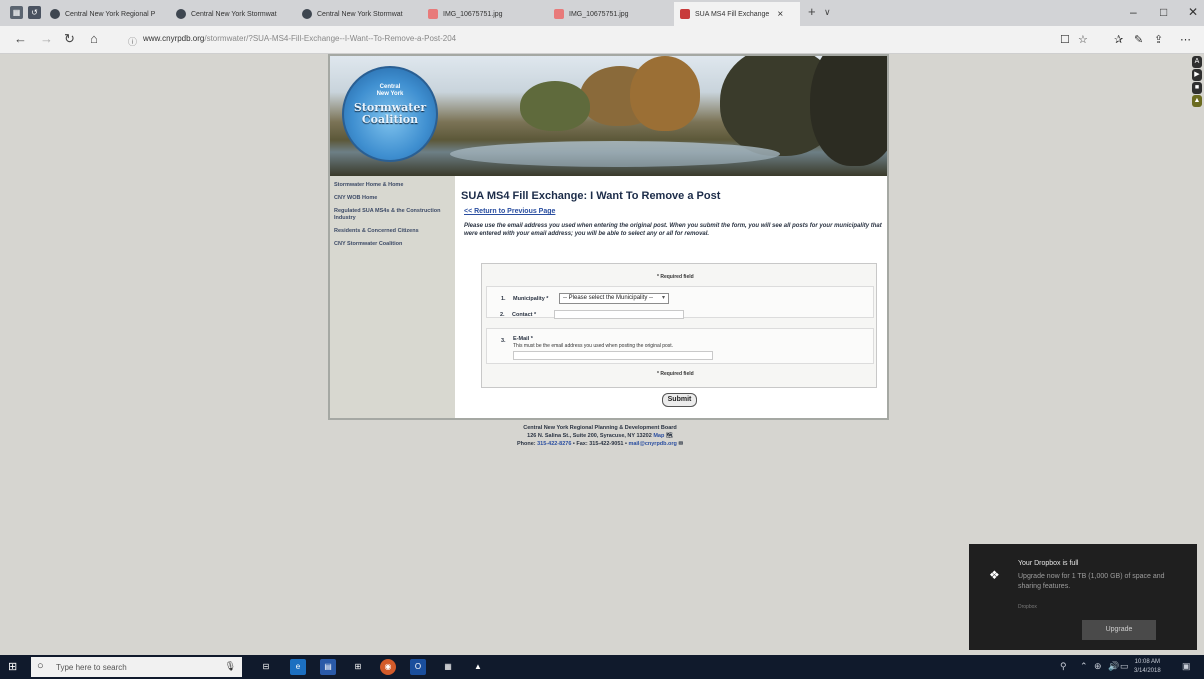  I want to click on store-taskbar-icon: ⊞, so click(358, 667).